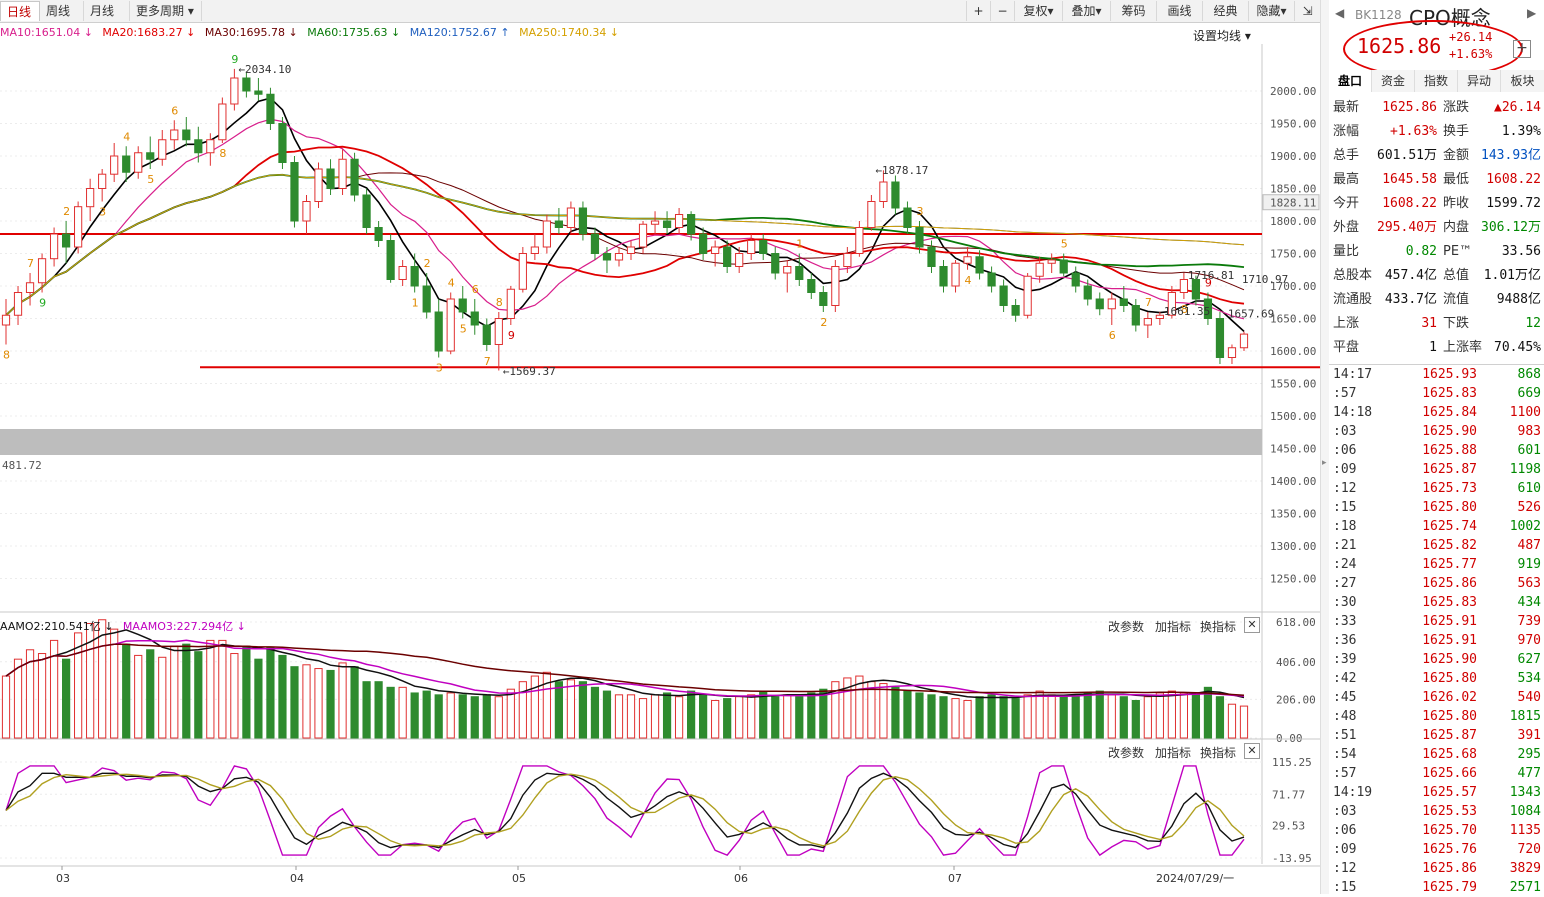 Image resolution: width=1544 pixels, height=897 pixels. I want to click on chips-button: 筹码, so click(1133, 11).